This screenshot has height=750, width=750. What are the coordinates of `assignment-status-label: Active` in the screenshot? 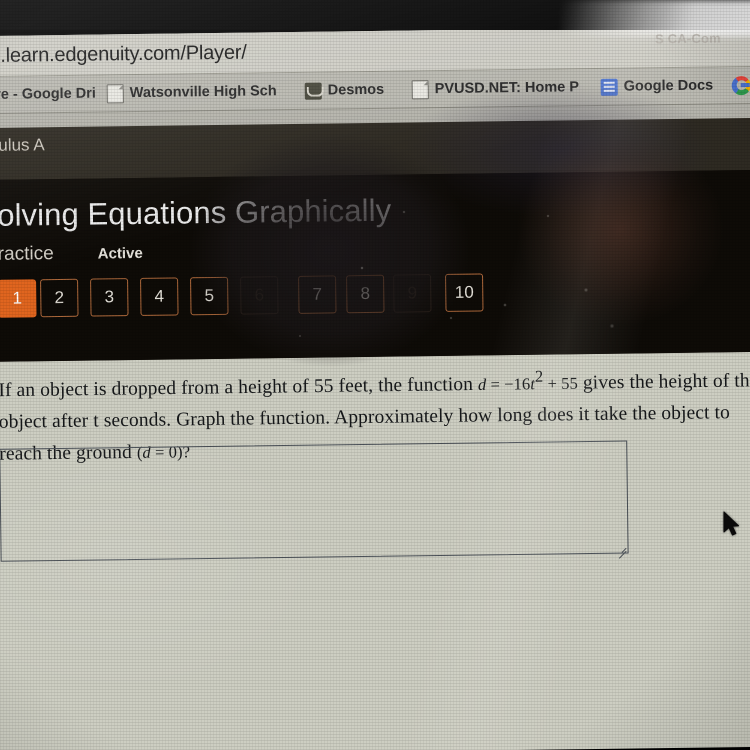 It's located at (120, 253).